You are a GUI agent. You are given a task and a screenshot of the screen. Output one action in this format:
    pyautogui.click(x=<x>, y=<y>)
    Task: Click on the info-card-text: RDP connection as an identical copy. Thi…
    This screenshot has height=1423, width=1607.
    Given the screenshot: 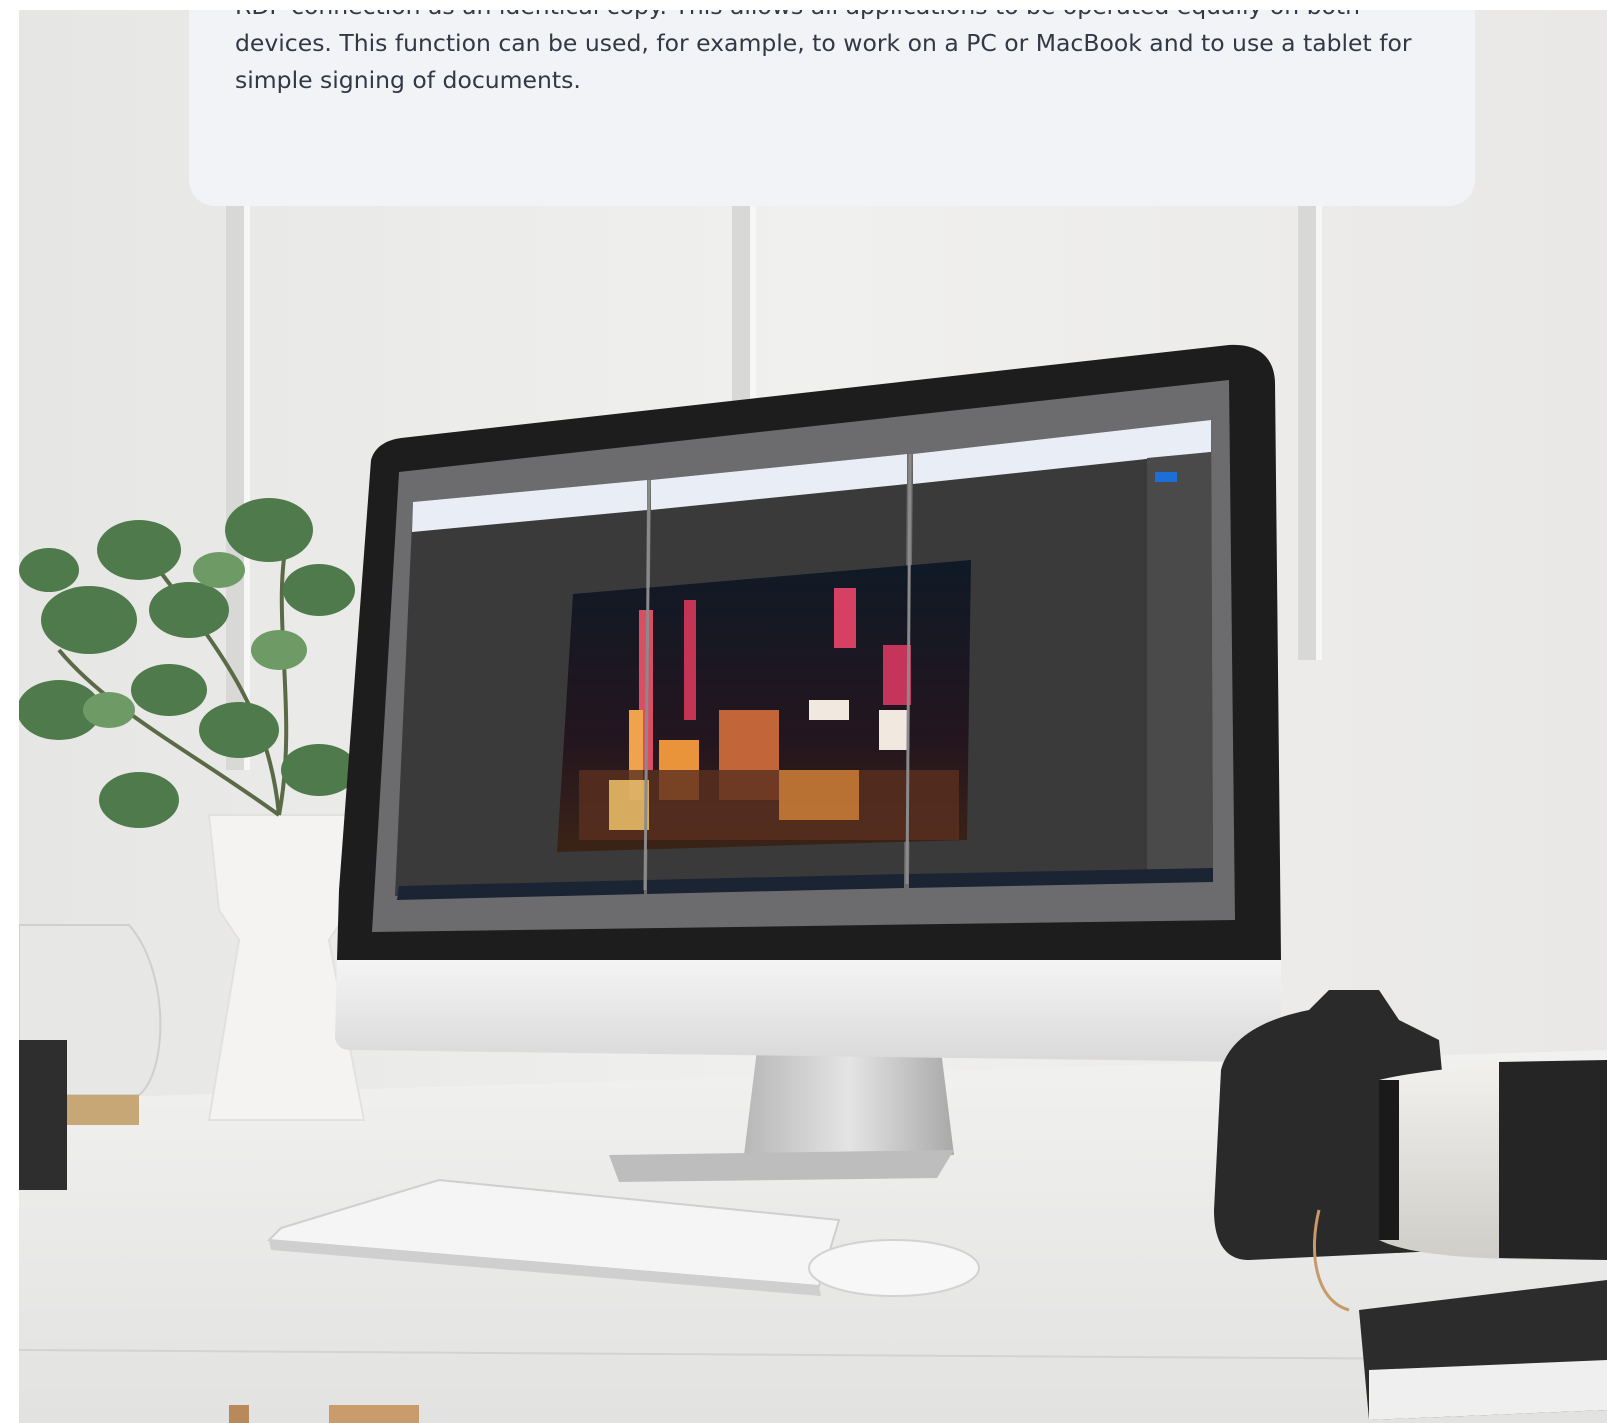 What is the action you would take?
    pyautogui.click(x=823, y=52)
    